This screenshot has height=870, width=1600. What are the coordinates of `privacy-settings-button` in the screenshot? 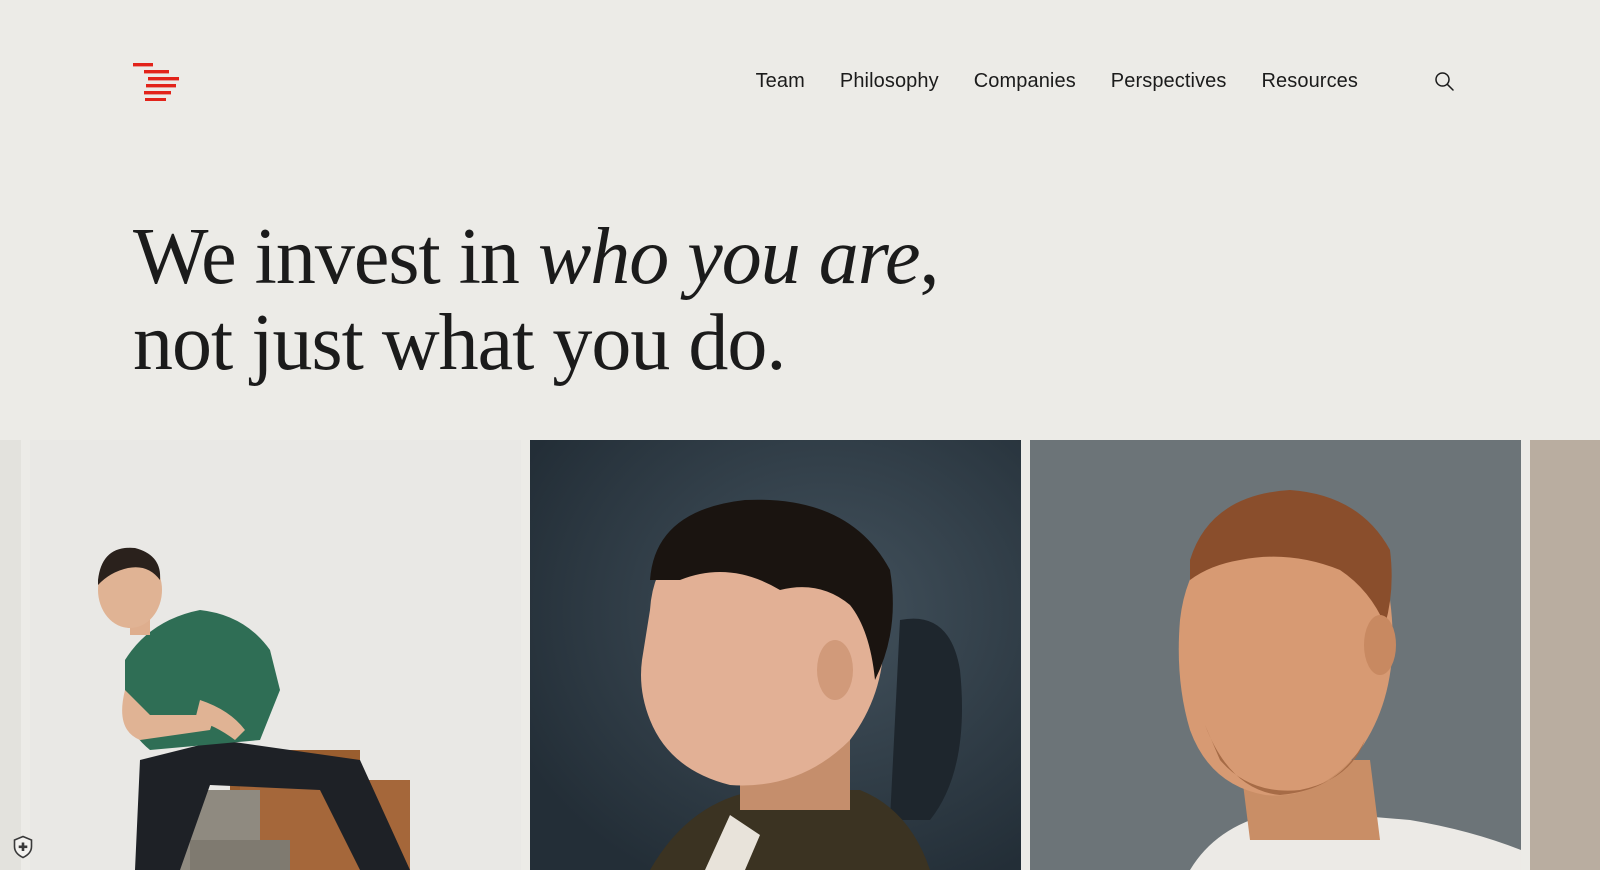 It's located at (23, 847).